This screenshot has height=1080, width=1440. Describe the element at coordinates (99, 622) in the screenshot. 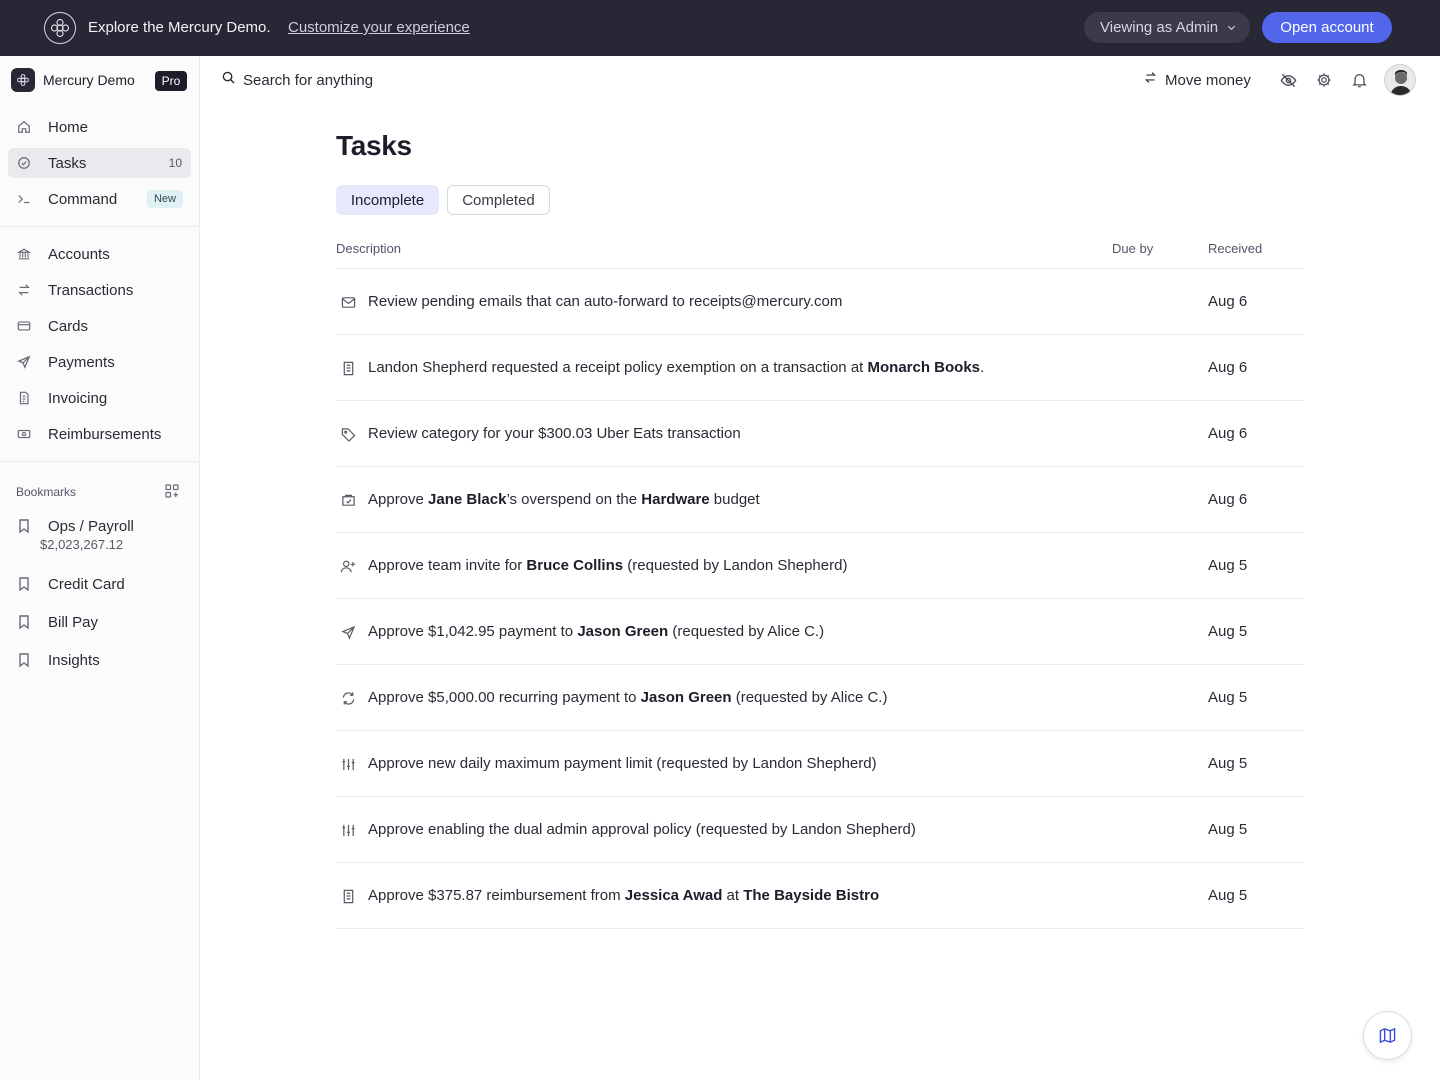

I see `bookmark-bill-pay: Bill Pay` at that location.